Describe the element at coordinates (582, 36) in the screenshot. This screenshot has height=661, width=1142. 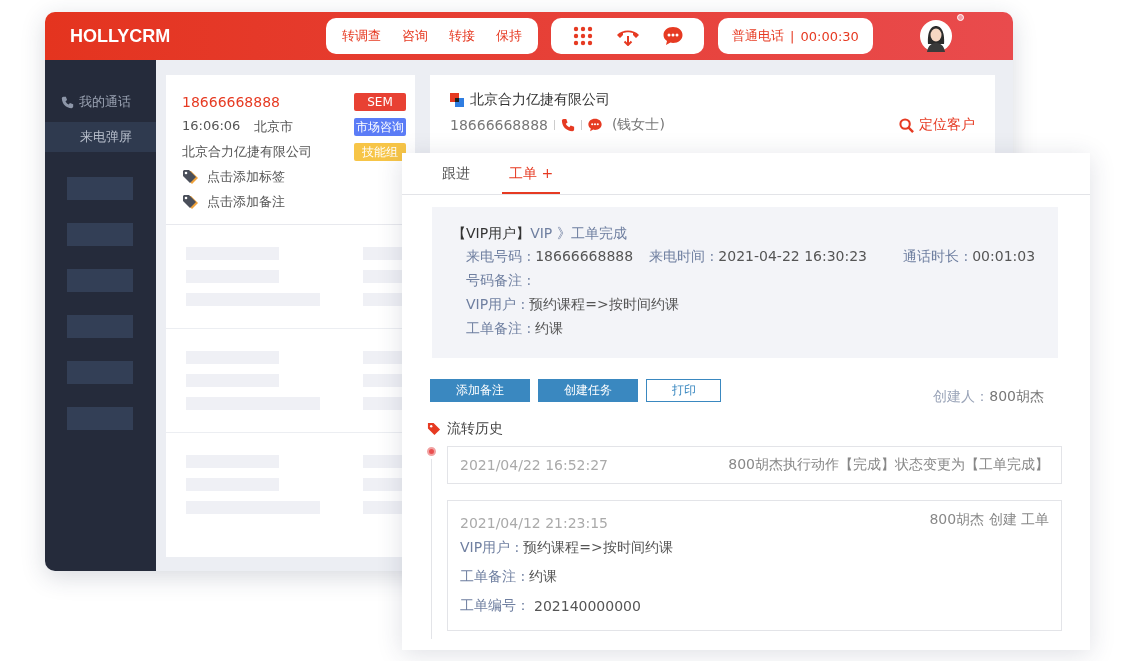
I see `dialpad-icon` at that location.